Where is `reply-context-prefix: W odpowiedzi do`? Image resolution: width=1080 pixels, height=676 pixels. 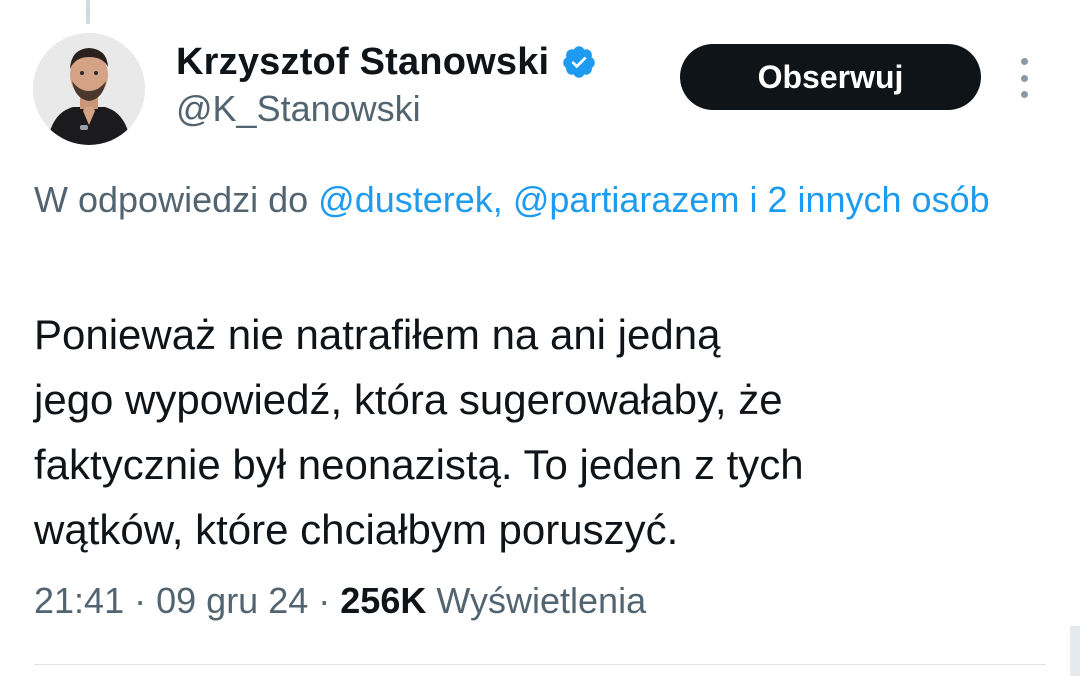
reply-context-prefix: W odpowiedzi do is located at coordinates (171, 199).